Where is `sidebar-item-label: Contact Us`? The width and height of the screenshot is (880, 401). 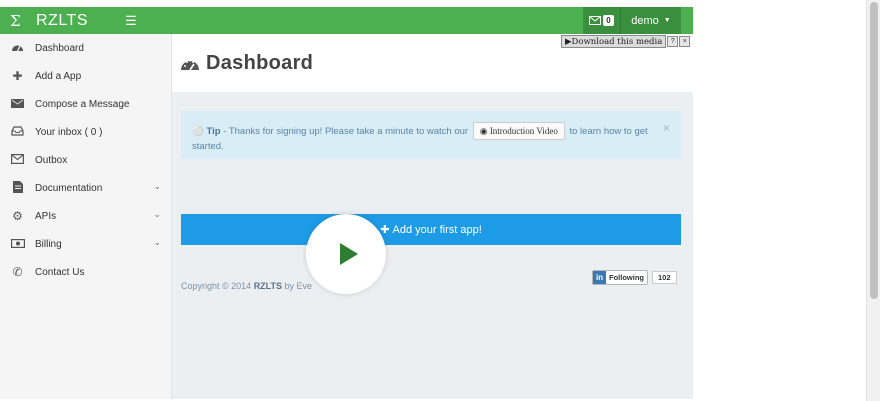
sidebar-item-label: Contact Us is located at coordinates (60, 272).